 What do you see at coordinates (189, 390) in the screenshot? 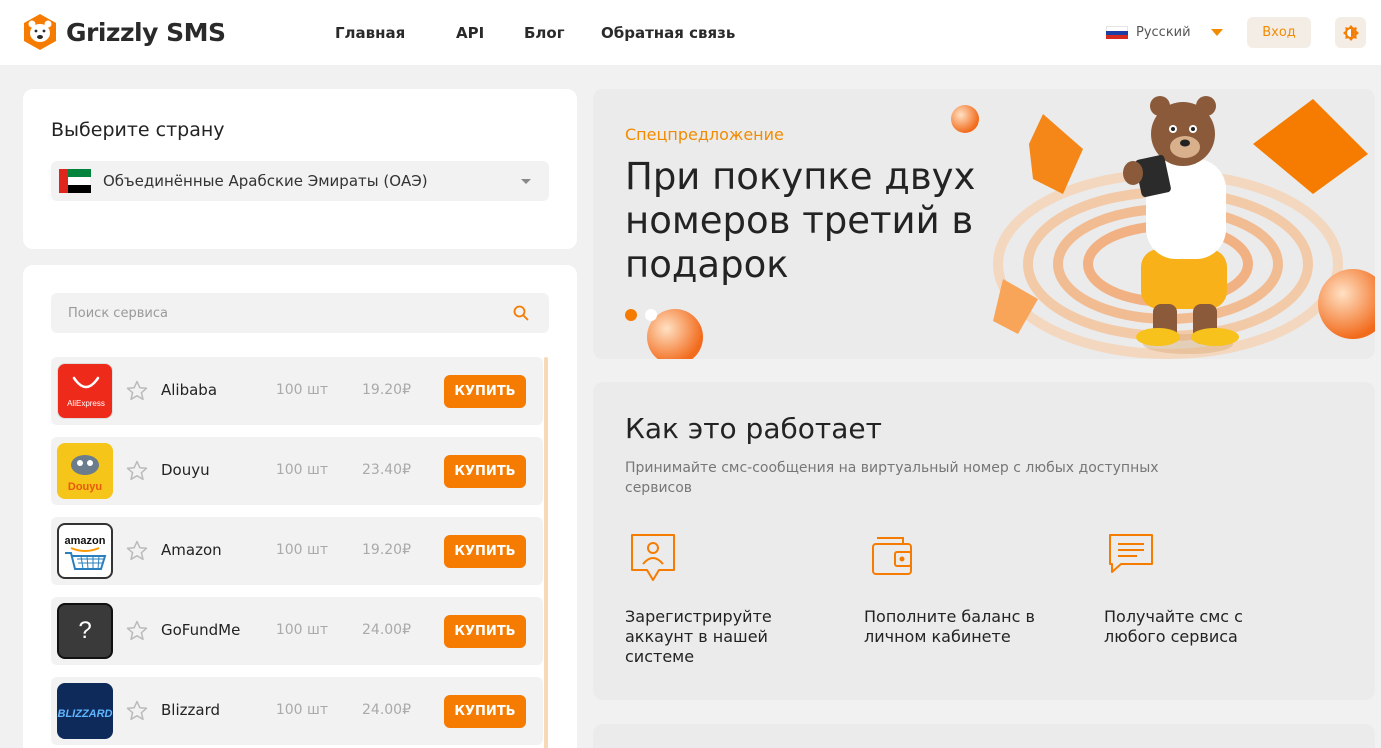
I see `service-name: Alibaba` at bounding box center [189, 390].